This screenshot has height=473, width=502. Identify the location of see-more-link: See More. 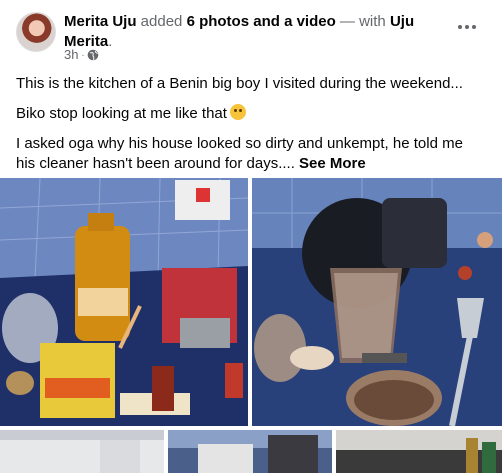
(332, 163).